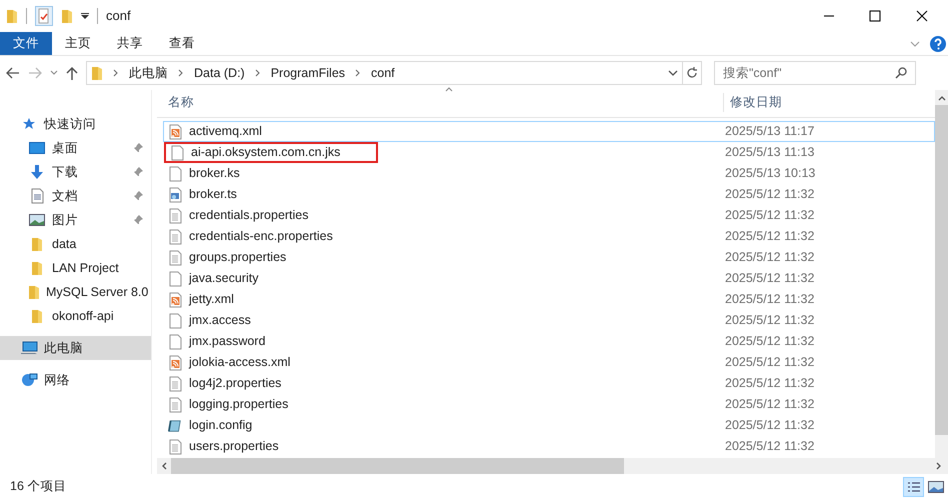  Describe the element at coordinates (213, 195) in the screenshot. I see `file-name: broker.ts` at that location.